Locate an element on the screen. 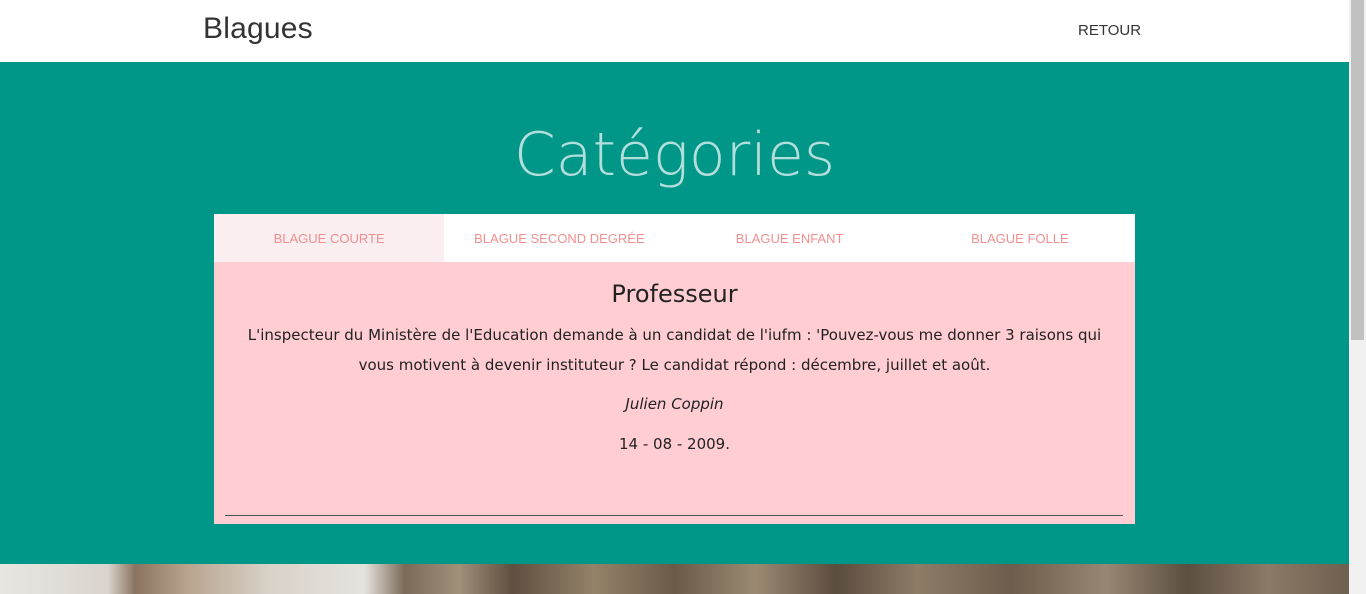 The image size is (1366, 594). back-link: RETOUR is located at coordinates (1109, 30).